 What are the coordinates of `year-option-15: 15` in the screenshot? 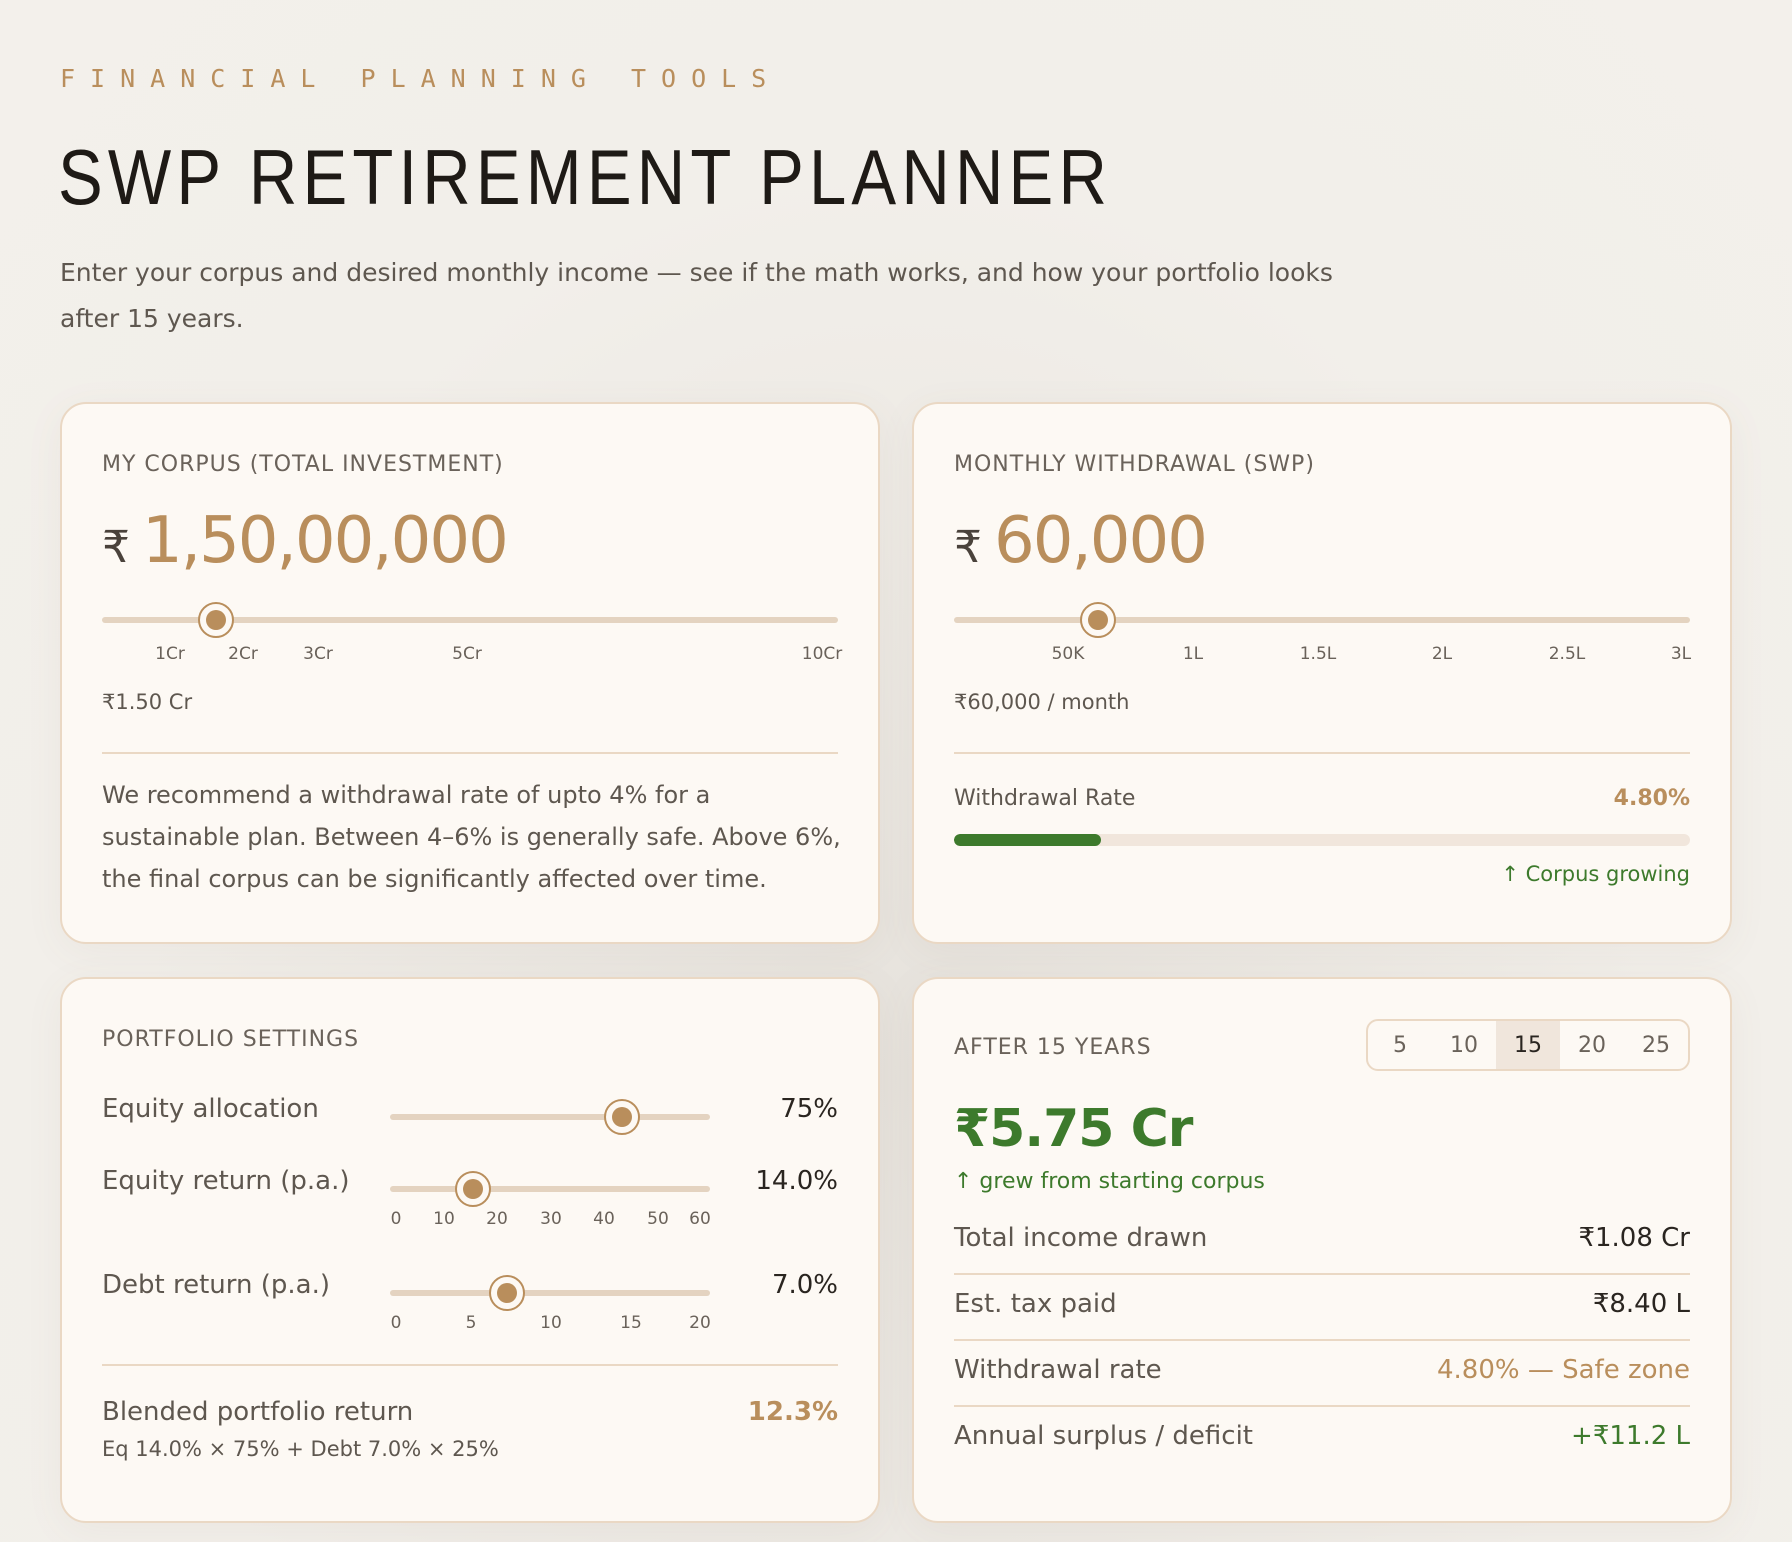 It's located at (1528, 1045).